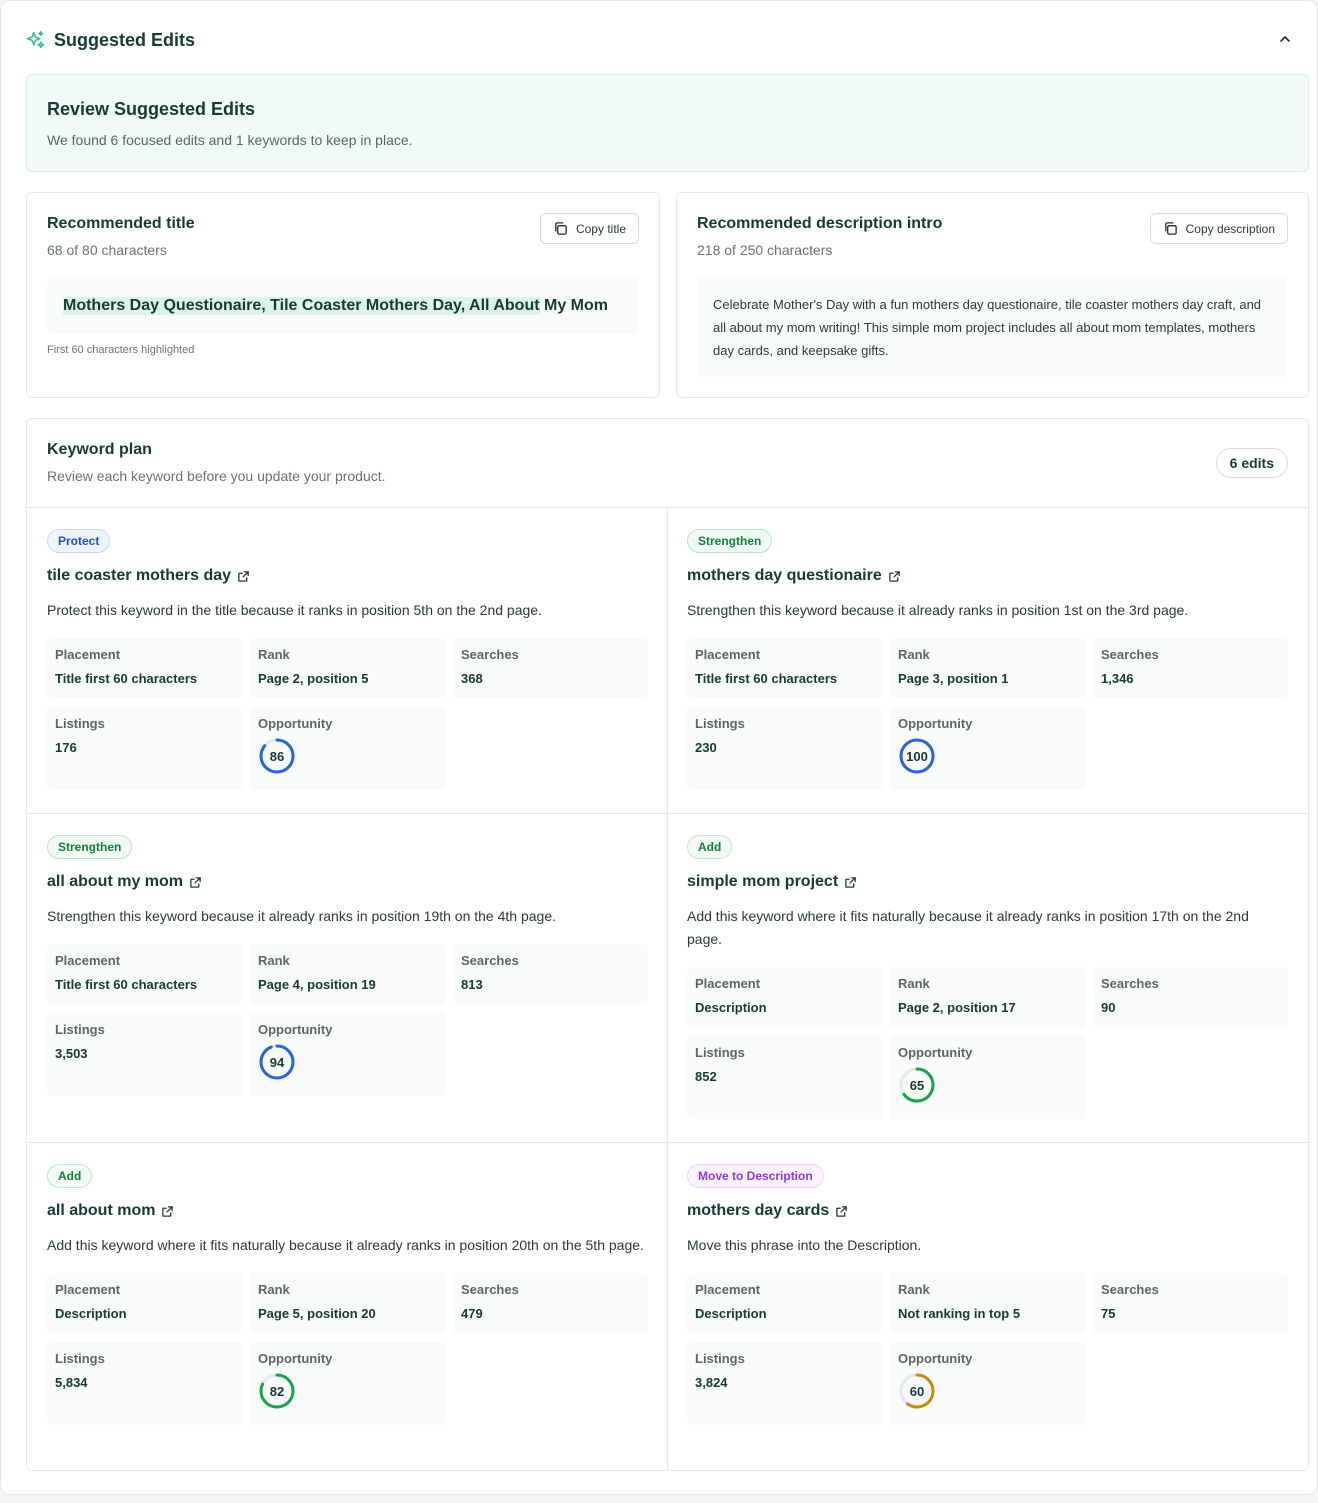 This screenshot has width=1318, height=1503. Describe the element at coordinates (472, 678) in the screenshot. I see `searches-value: 368` at that location.